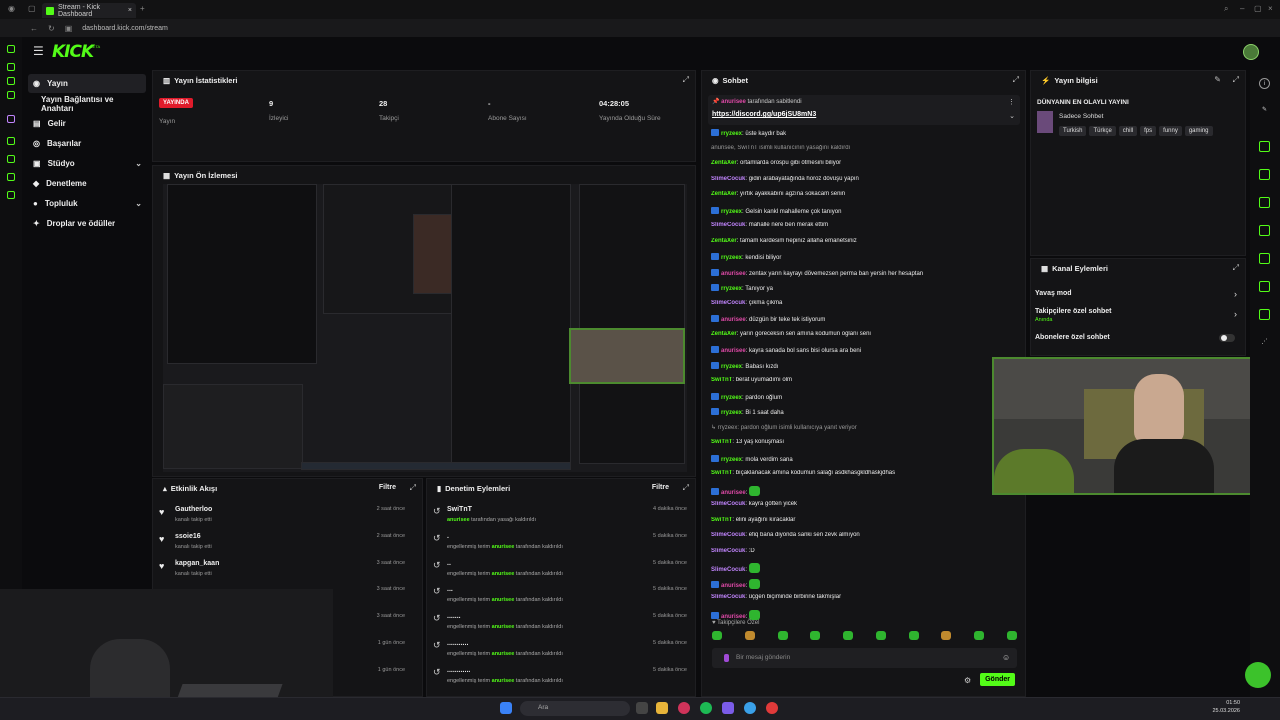 The height and width of the screenshot is (720, 1280). I want to click on mic-icon, so click(726, 658).